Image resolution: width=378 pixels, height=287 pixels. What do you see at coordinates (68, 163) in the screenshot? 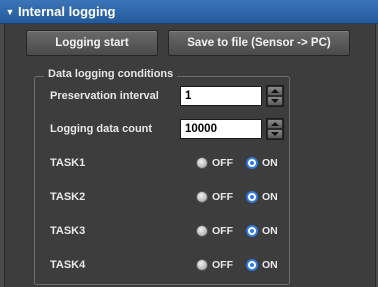
I see `task1-label: TASK1` at bounding box center [68, 163].